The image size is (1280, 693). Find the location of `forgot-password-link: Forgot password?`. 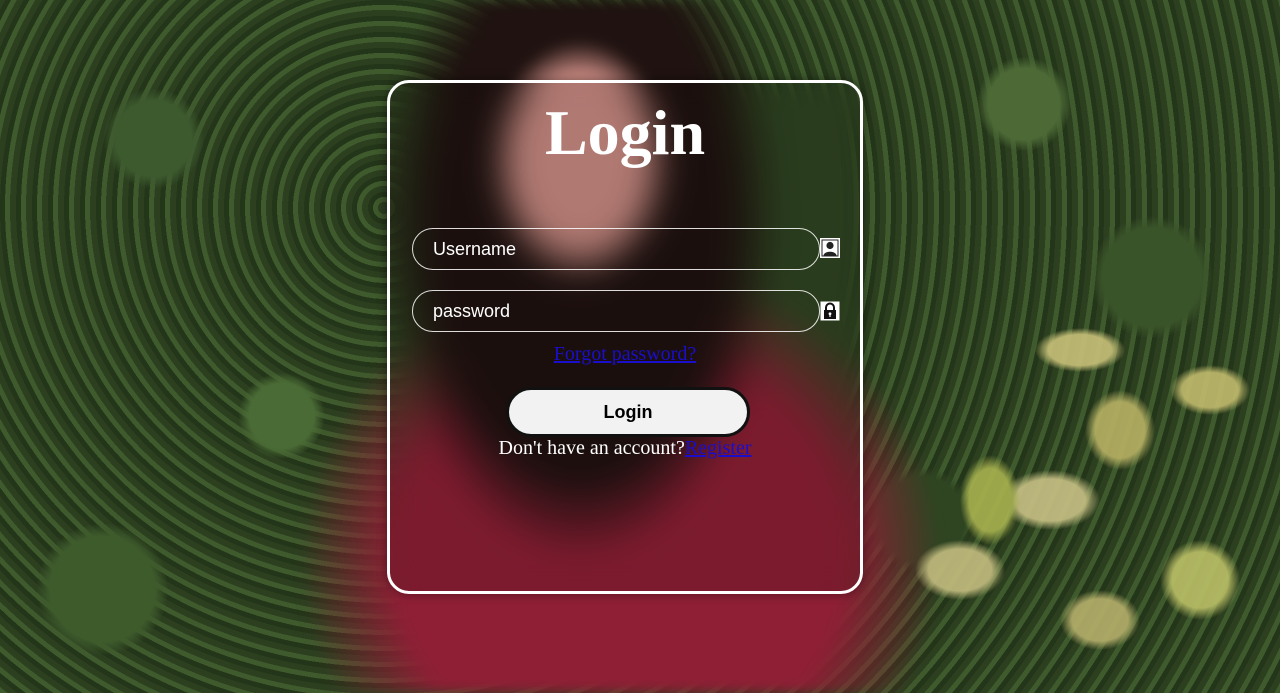

forgot-password-link: Forgot password? is located at coordinates (625, 354).